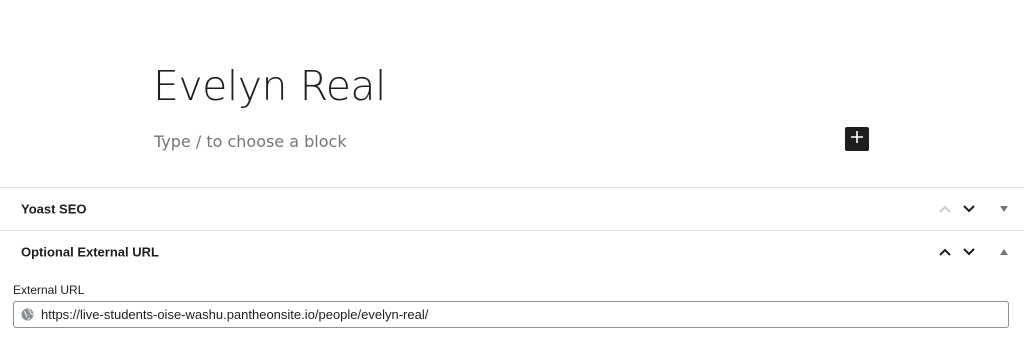  What do you see at coordinates (269, 86) in the screenshot?
I see `post-title: Evelyn Real` at bounding box center [269, 86].